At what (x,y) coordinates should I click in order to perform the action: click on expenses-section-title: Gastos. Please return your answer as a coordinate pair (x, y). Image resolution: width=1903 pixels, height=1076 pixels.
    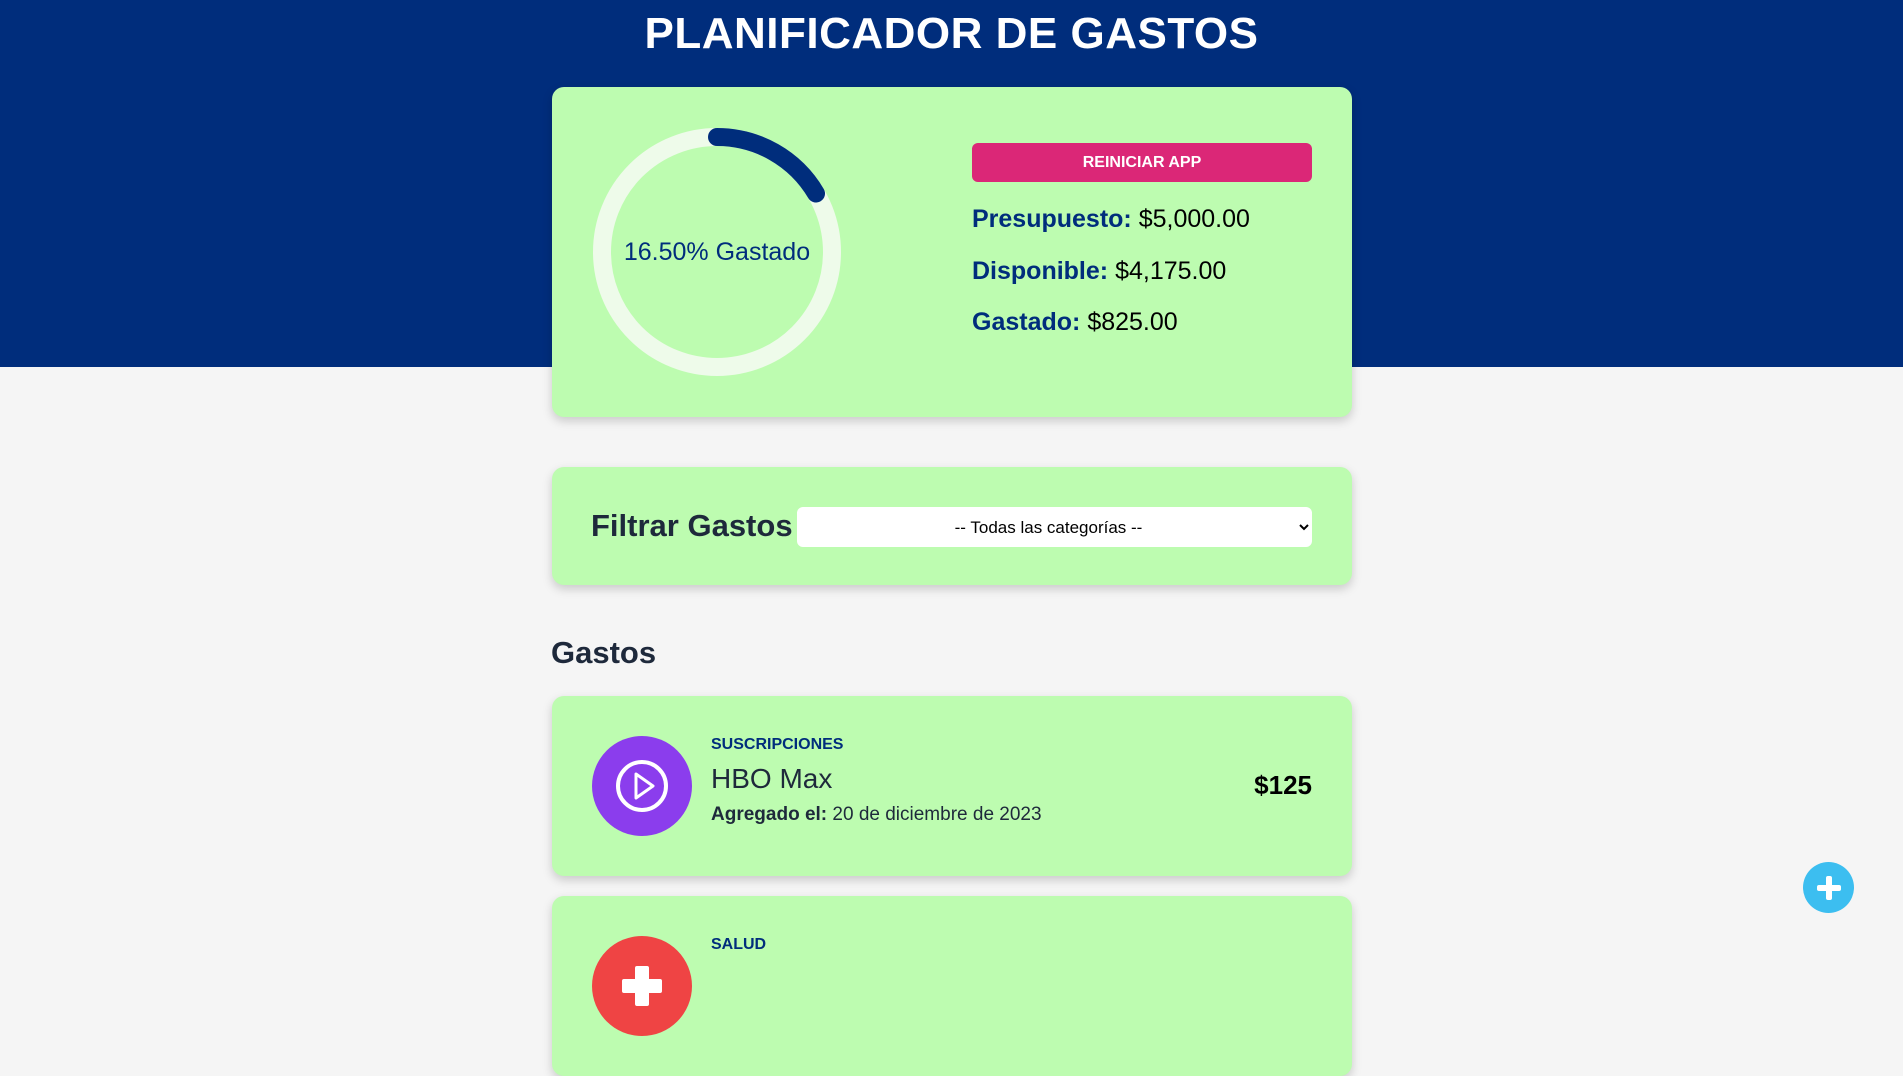
    Looking at the image, I should click on (604, 652).